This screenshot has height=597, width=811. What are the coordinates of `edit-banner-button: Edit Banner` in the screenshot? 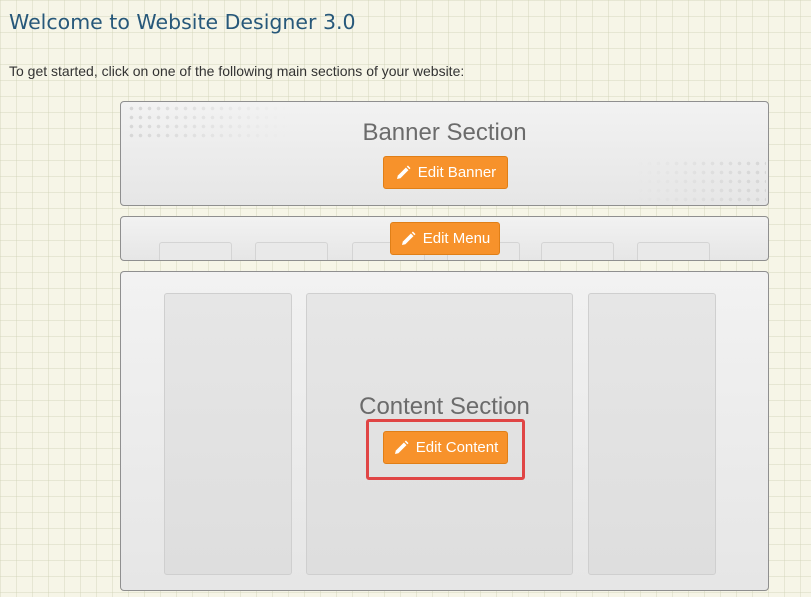 It's located at (445, 172).